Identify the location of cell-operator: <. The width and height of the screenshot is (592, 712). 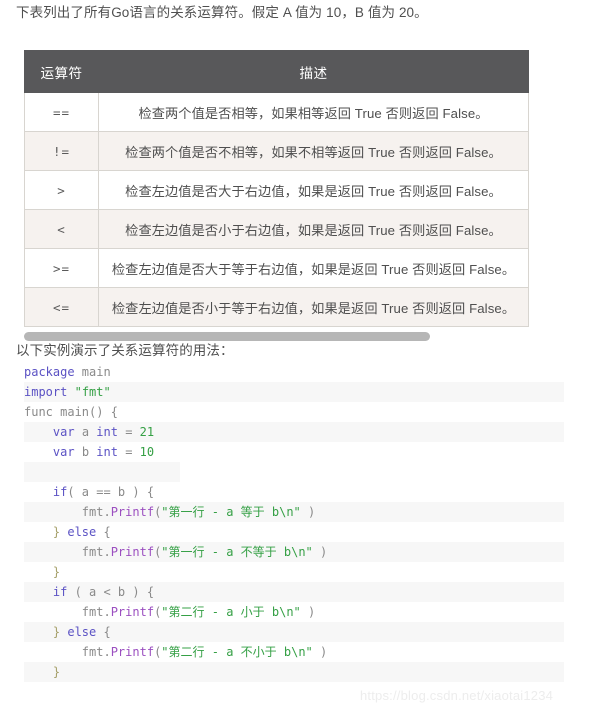
(61, 229).